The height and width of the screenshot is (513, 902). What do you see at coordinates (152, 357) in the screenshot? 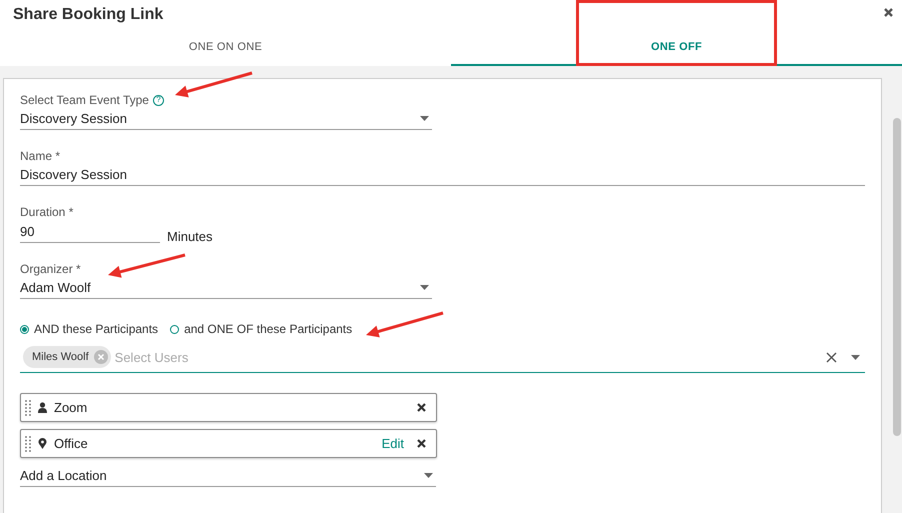
I see `placeholder-text: Select Users` at bounding box center [152, 357].